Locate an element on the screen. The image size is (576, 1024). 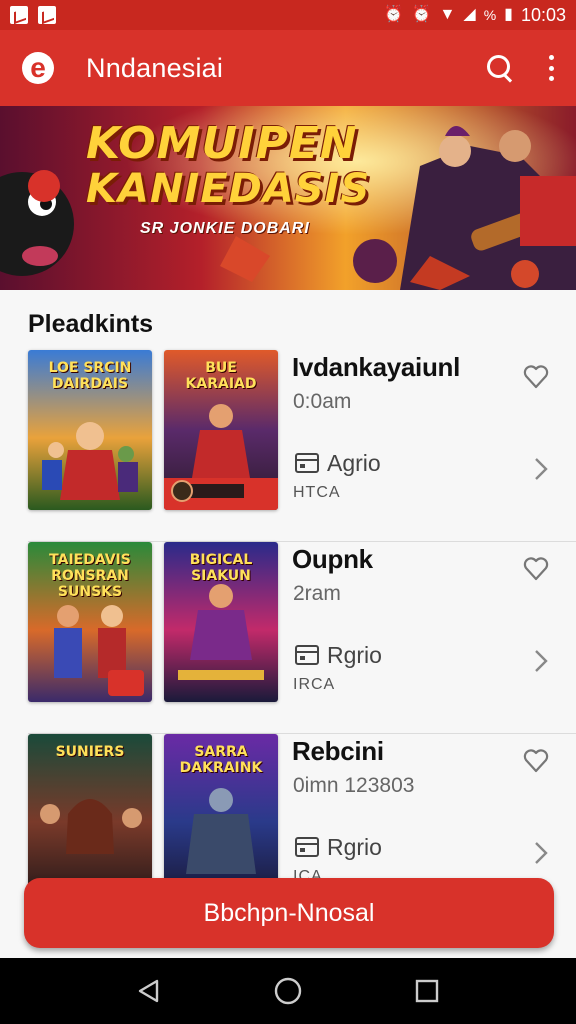
cover-title: SUNIERS is located at coordinates (90, 752).